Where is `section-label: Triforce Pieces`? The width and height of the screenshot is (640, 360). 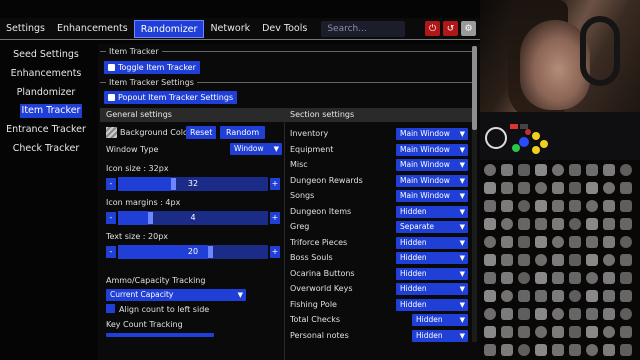
section-label: Triforce Pieces is located at coordinates (319, 242).